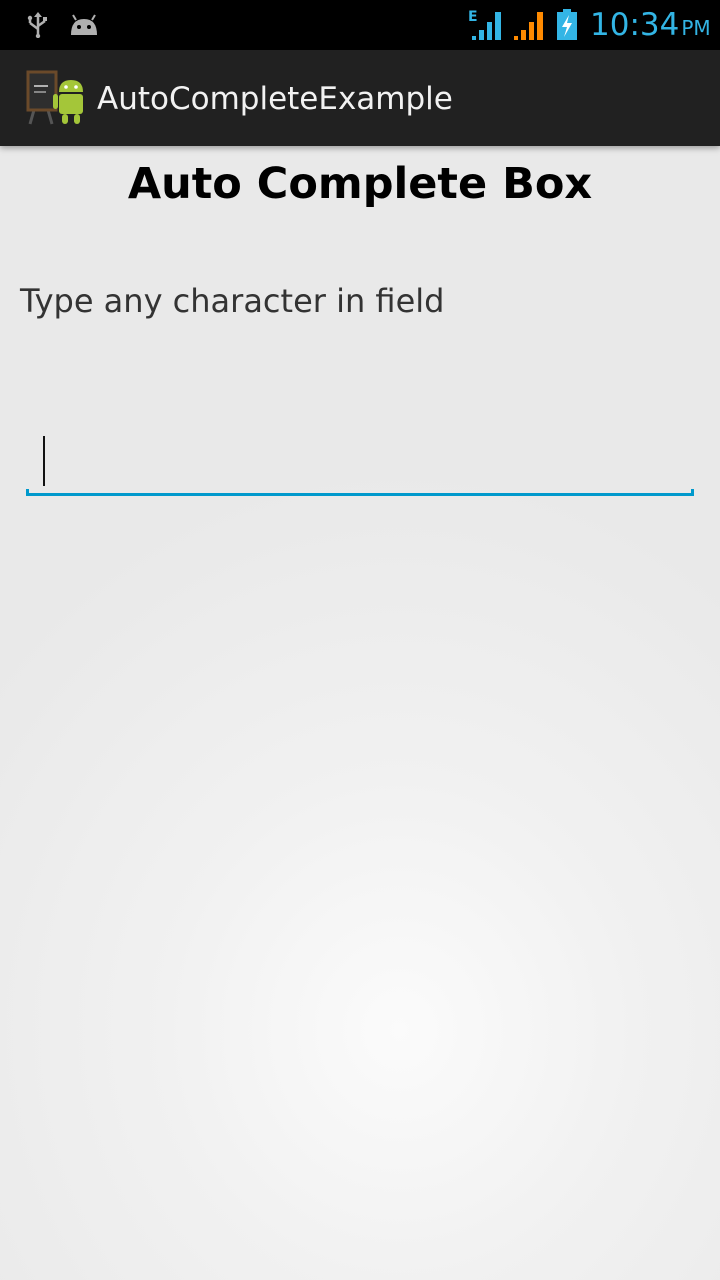 This screenshot has height=1280, width=720. I want to click on action-bar: AutoCompleteExample, so click(360, 98).